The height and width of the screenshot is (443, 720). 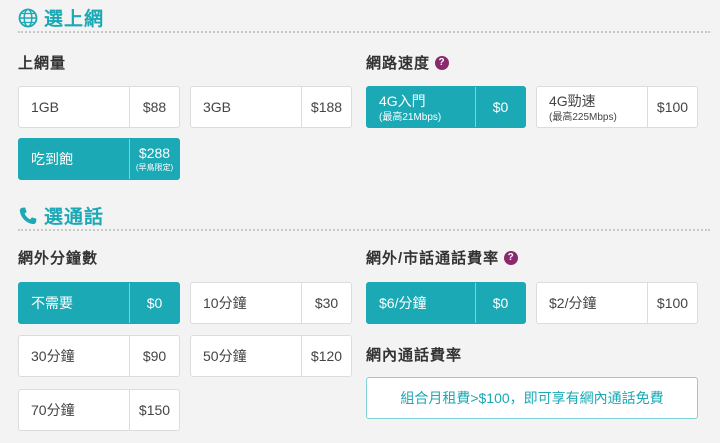 I want to click on option-name: 4G入門, so click(x=402, y=100).